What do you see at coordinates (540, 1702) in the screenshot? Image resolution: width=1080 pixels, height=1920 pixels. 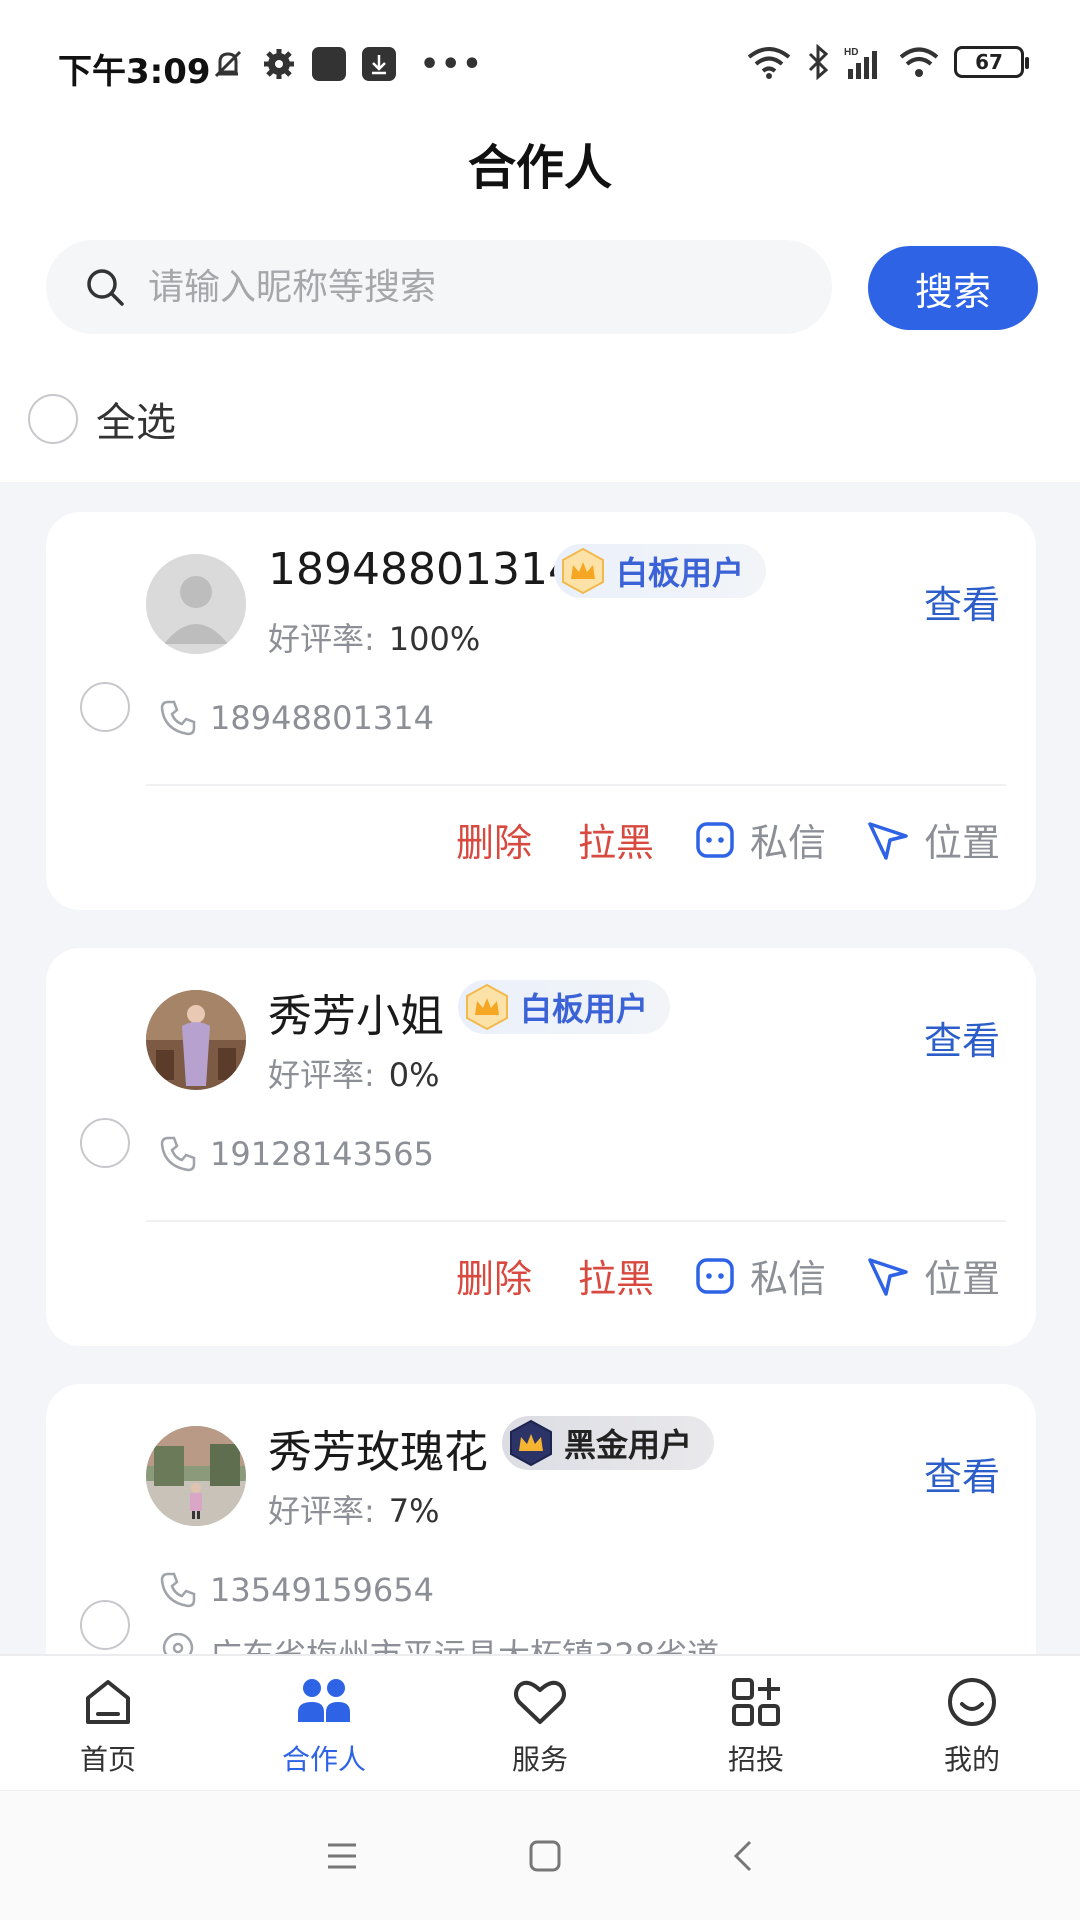 I see `heart-icon` at bounding box center [540, 1702].